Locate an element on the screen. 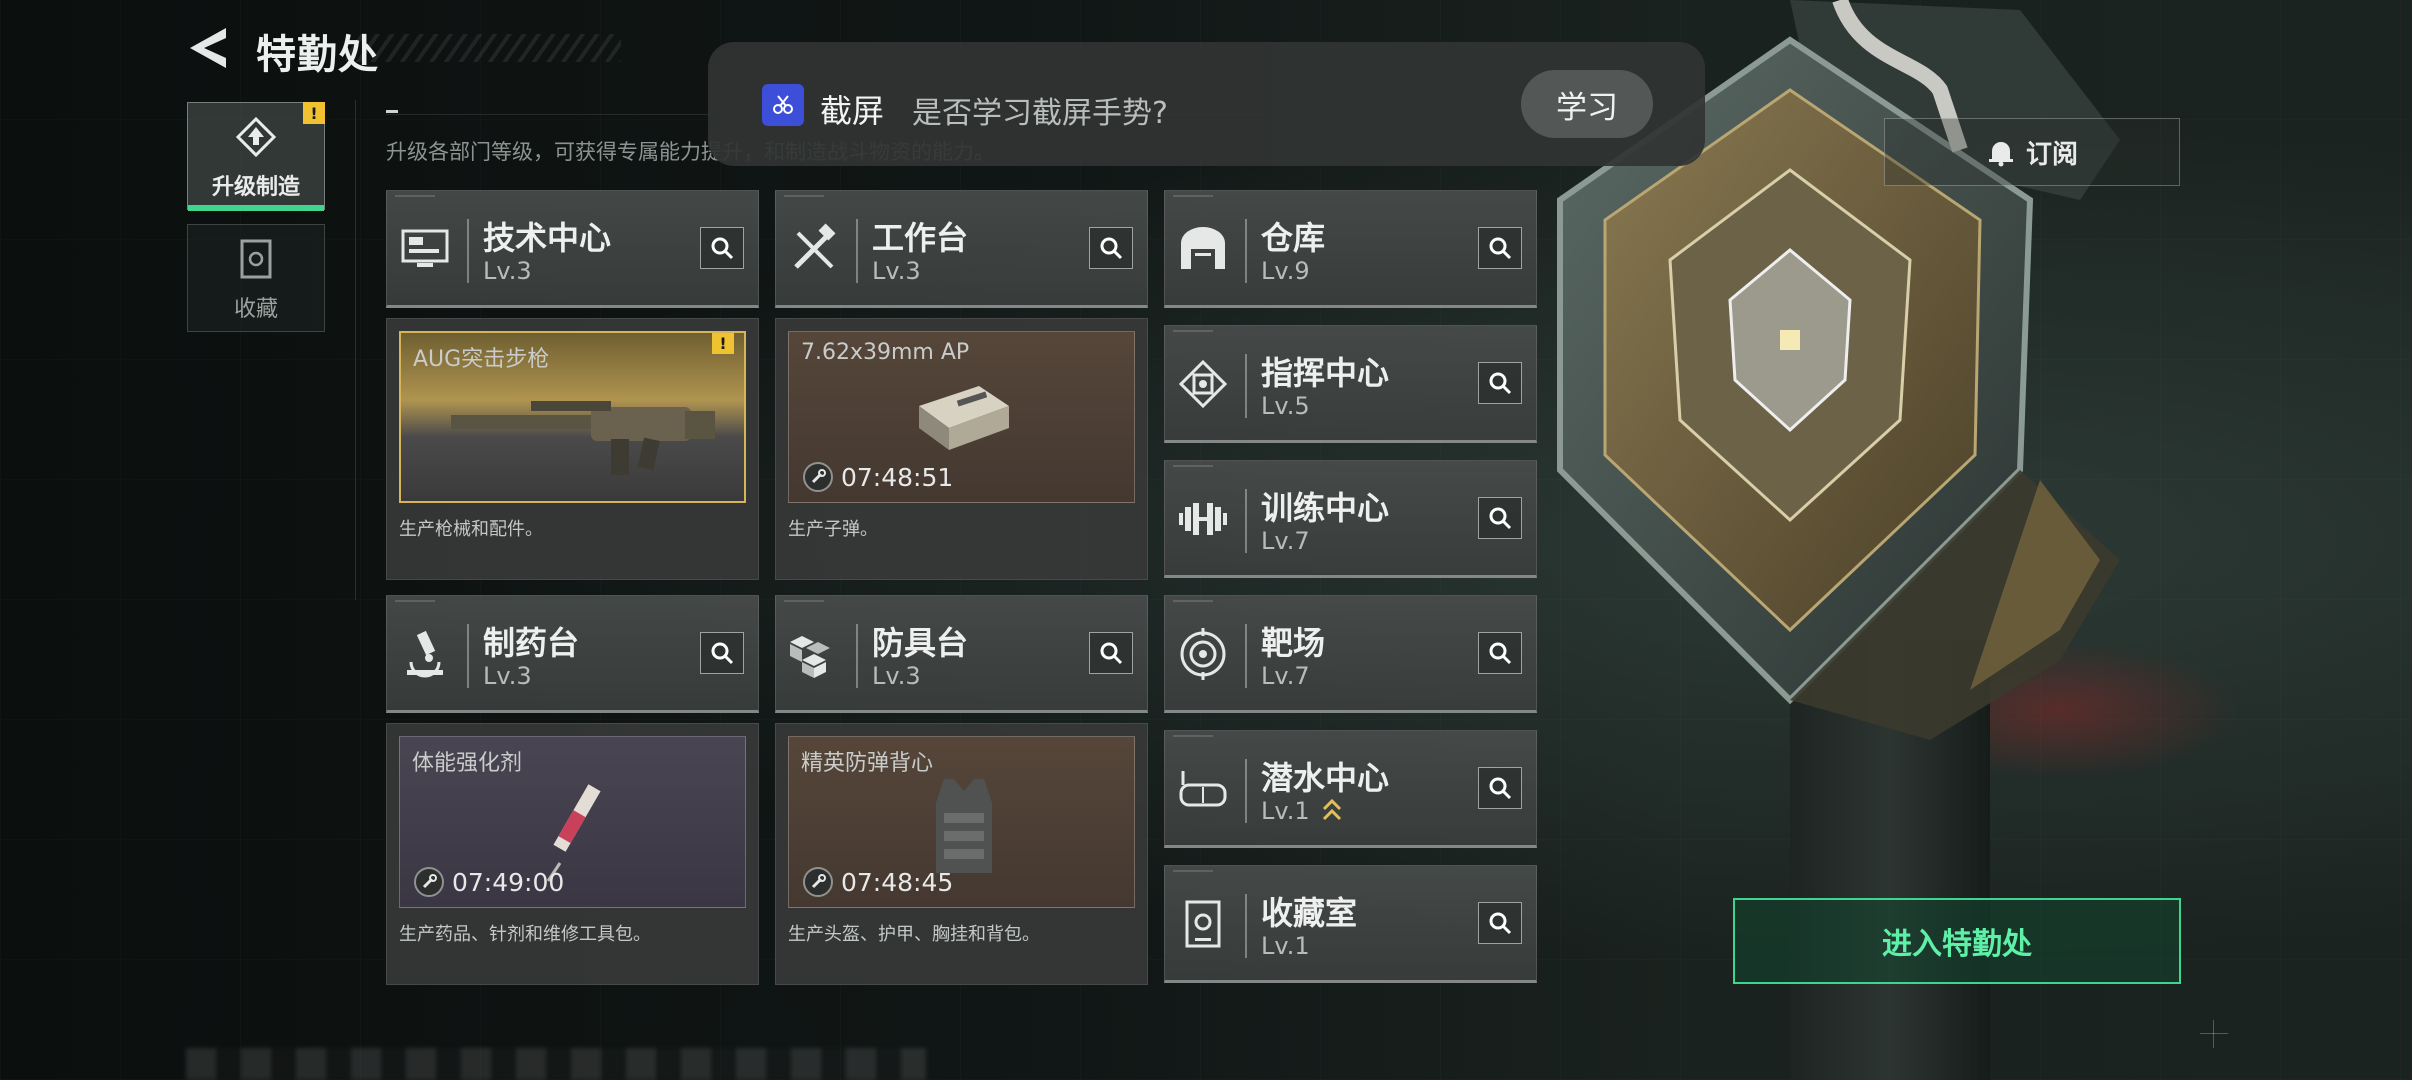 The image size is (2412, 1080). dept-name: 潜水中心 is located at coordinates (1325, 778).